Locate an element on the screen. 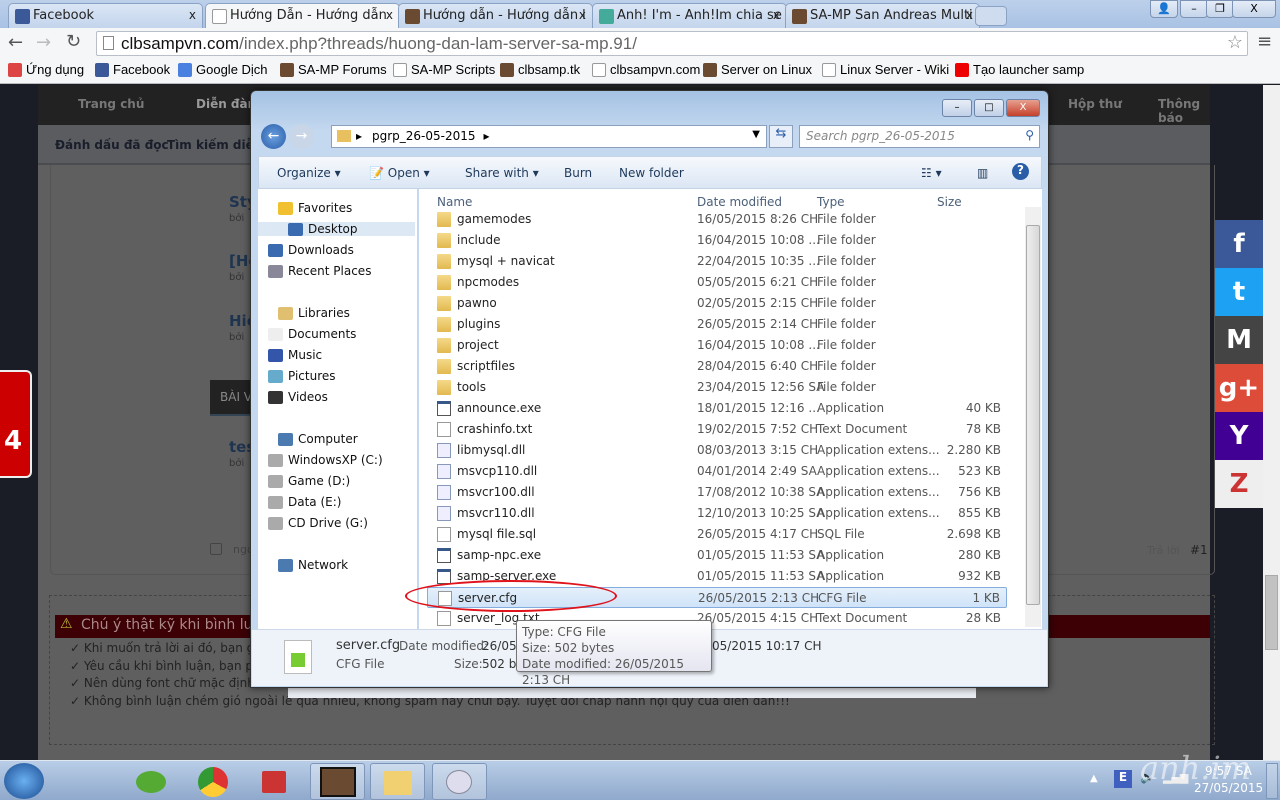 This screenshot has width=1280, height=800. help-icon: ? is located at coordinates (1020, 171).